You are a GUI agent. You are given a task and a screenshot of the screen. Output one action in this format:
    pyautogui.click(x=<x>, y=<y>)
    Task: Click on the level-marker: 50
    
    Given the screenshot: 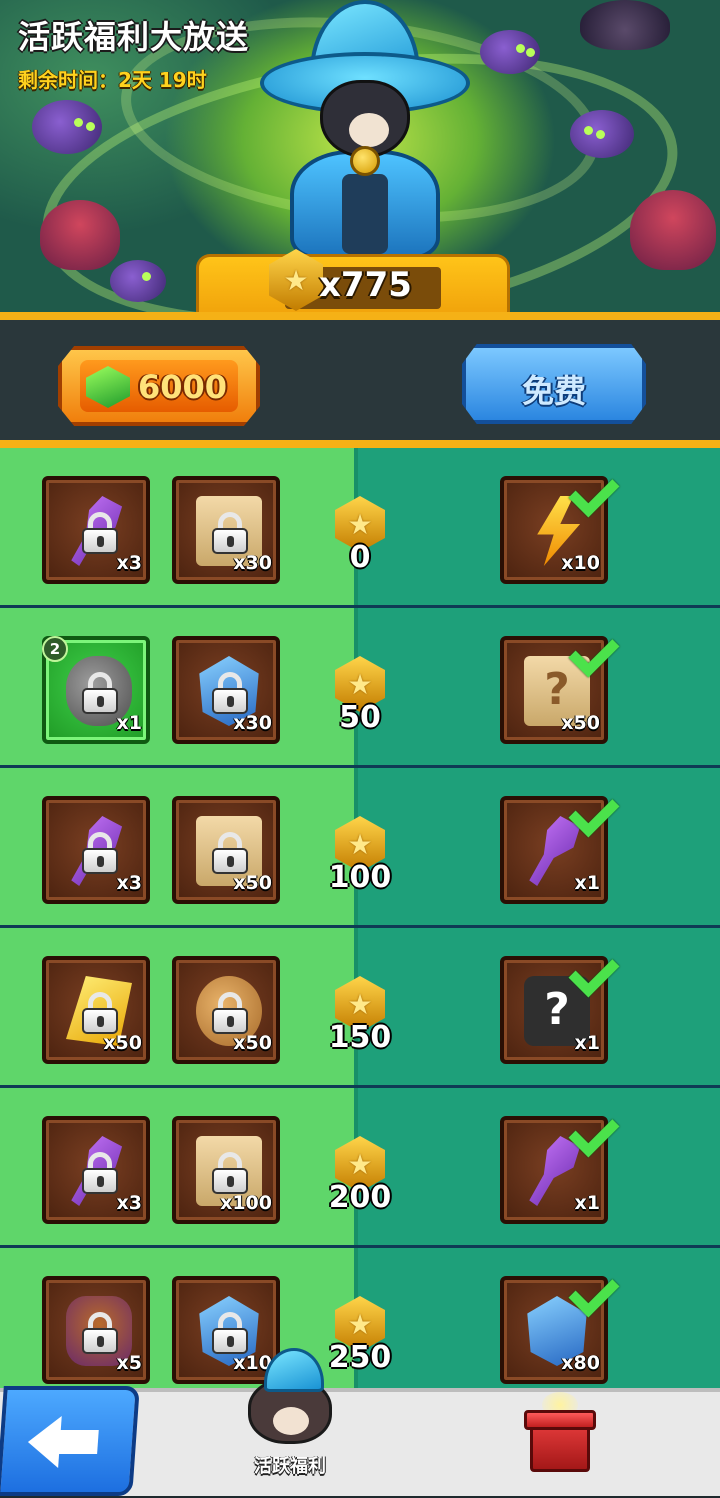 What is the action you would take?
    pyautogui.click(x=360, y=701)
    